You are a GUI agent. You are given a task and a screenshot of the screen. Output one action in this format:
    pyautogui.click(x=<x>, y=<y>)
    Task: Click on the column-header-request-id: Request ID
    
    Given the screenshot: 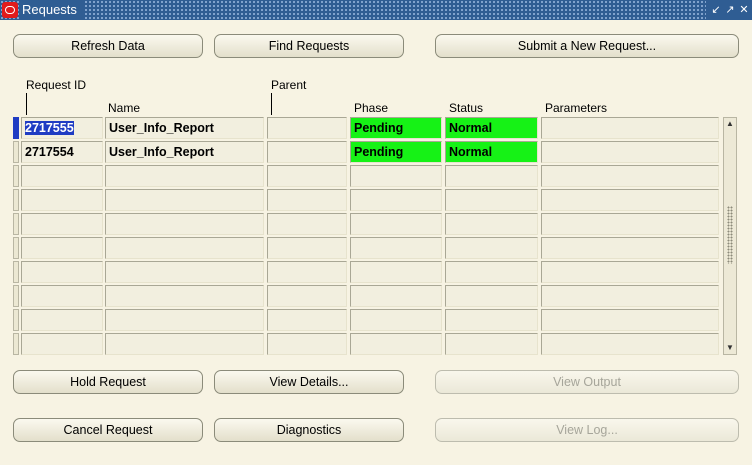 What is the action you would take?
    pyautogui.click(x=56, y=85)
    